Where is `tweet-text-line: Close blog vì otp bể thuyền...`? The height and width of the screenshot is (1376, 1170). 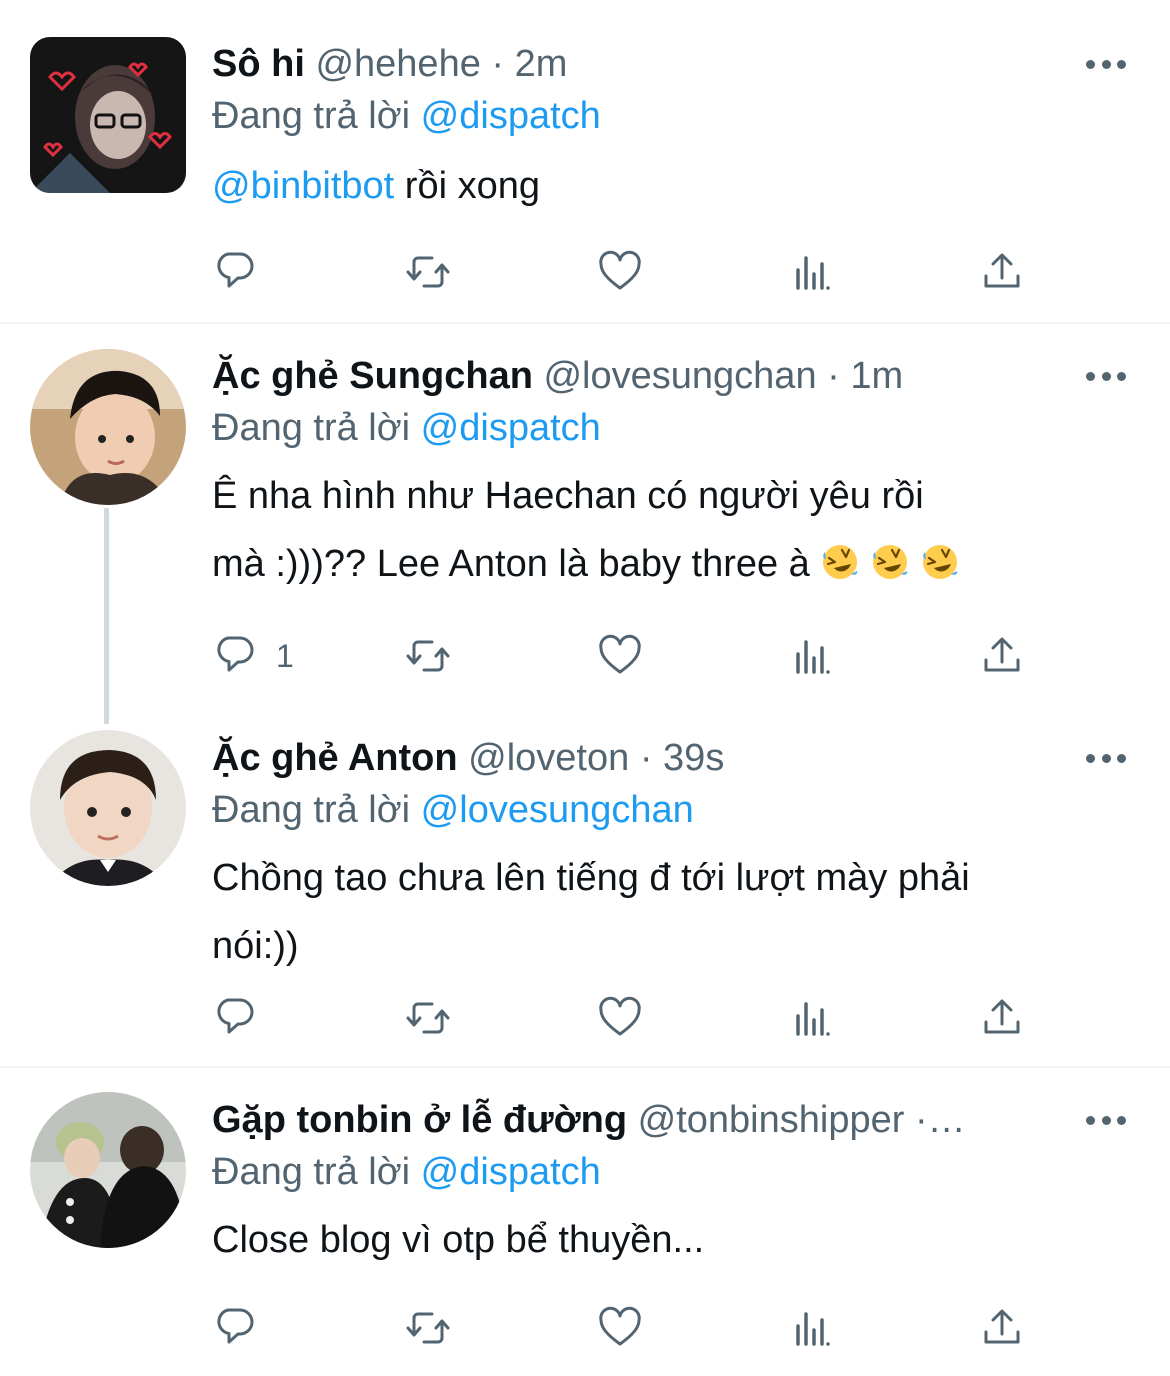 tweet-text-line: Close blog vì otp bể thuyền... is located at coordinates (458, 1240).